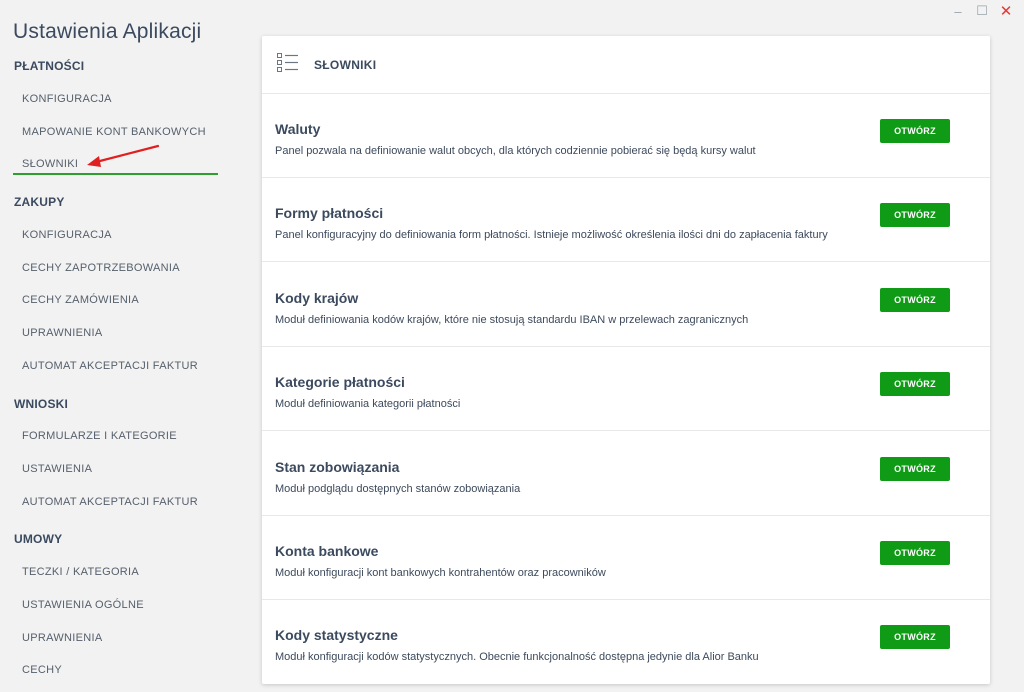 The width and height of the screenshot is (1024, 692). What do you see at coordinates (42, 670) in the screenshot?
I see `sidebar-item-cechy: CECHY` at bounding box center [42, 670].